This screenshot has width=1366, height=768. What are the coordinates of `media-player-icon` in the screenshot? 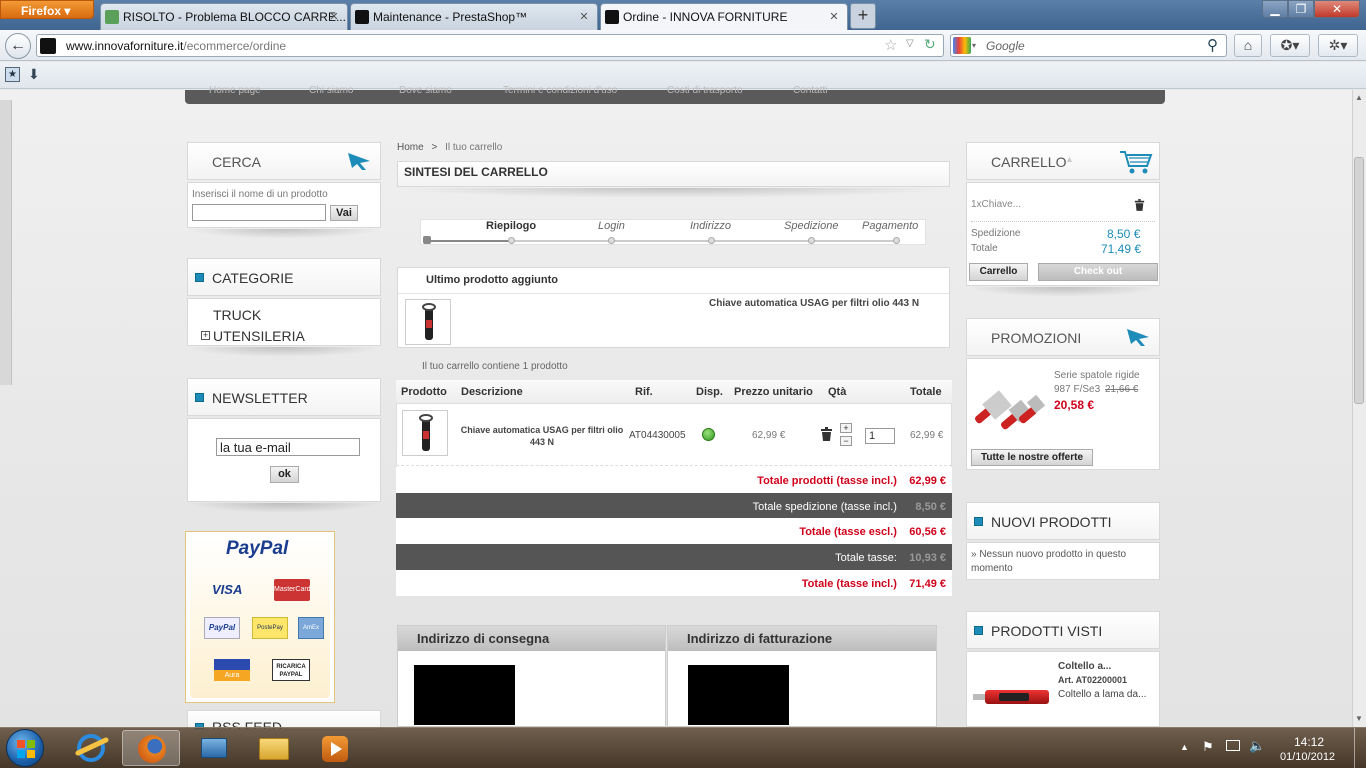 It's located at (335, 748).